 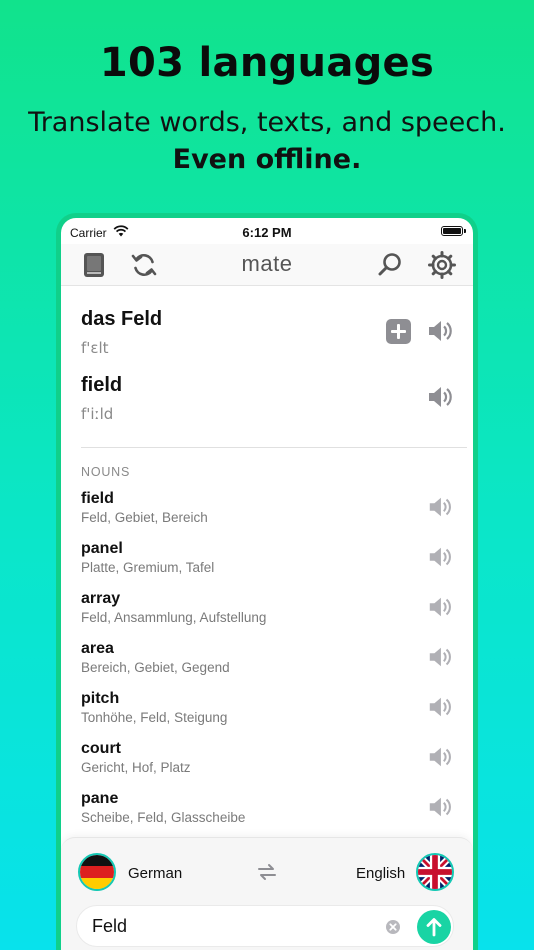 I want to click on german-flag-icon, so click(x=97, y=872).